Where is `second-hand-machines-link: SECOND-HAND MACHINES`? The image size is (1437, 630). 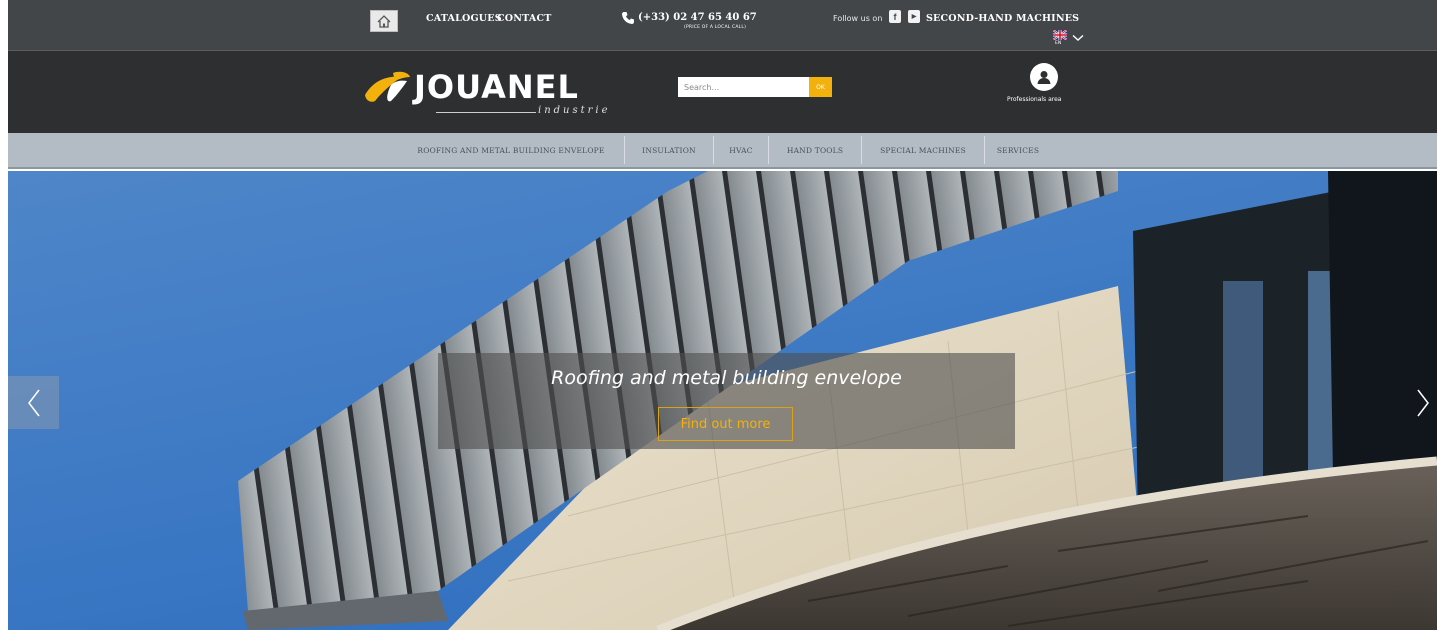
second-hand-machines-link: SECOND-HAND MACHINES is located at coordinates (1002, 18).